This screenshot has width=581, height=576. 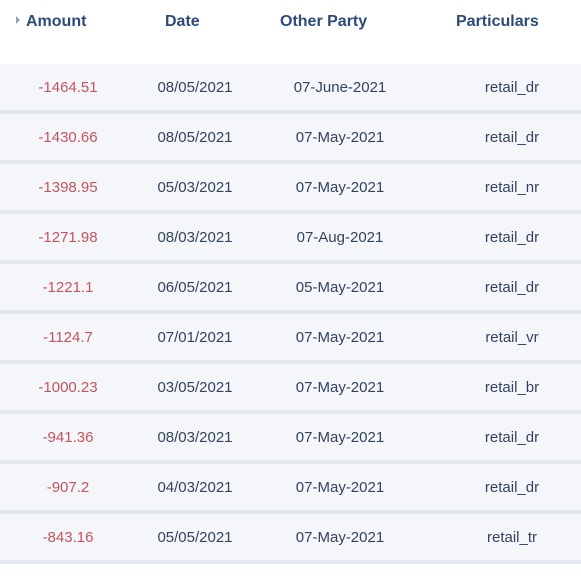 What do you see at coordinates (56, 21) in the screenshot?
I see `column-header-amount-label: Amount` at bounding box center [56, 21].